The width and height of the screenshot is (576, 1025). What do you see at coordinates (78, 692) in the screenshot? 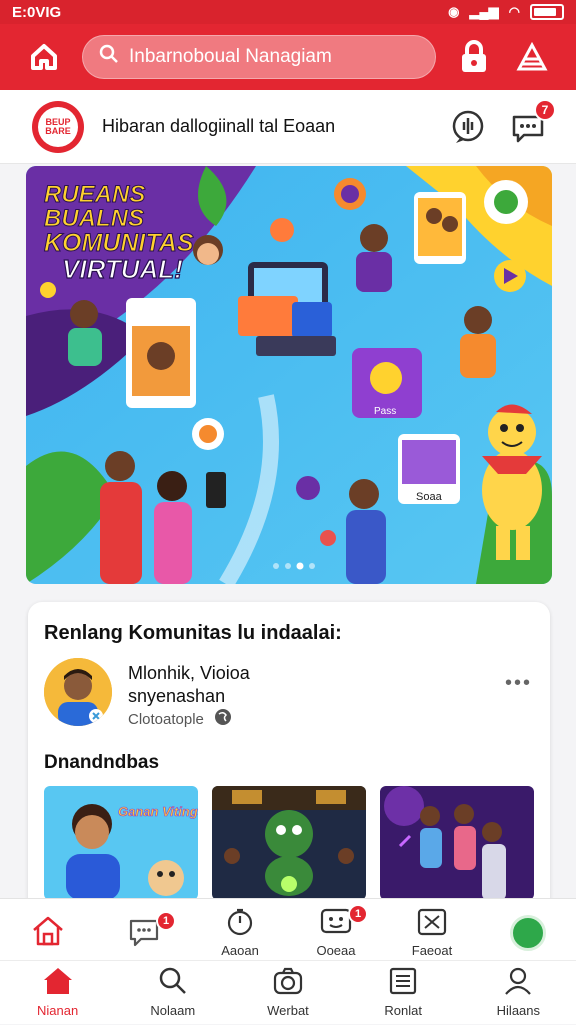
I see `avatar` at bounding box center [78, 692].